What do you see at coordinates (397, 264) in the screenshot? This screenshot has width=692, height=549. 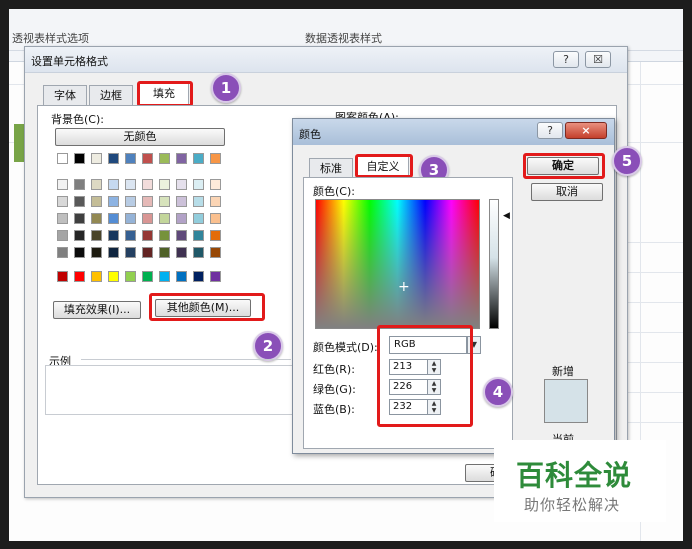 I see `color-spectrum-picker: +` at bounding box center [397, 264].